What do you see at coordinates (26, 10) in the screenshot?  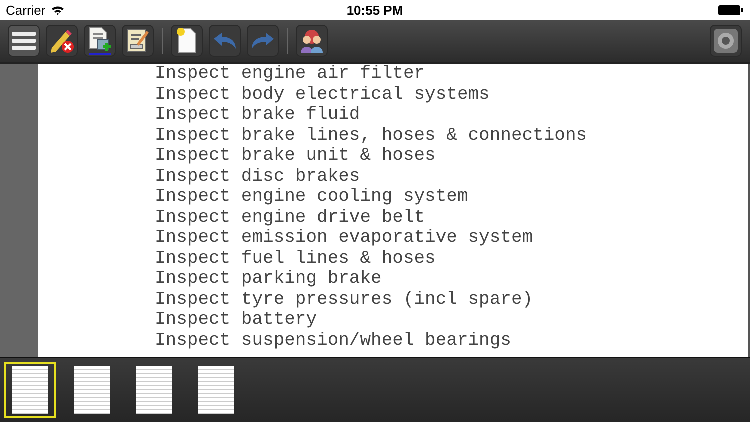 I see `carrier-name: Carrier` at bounding box center [26, 10].